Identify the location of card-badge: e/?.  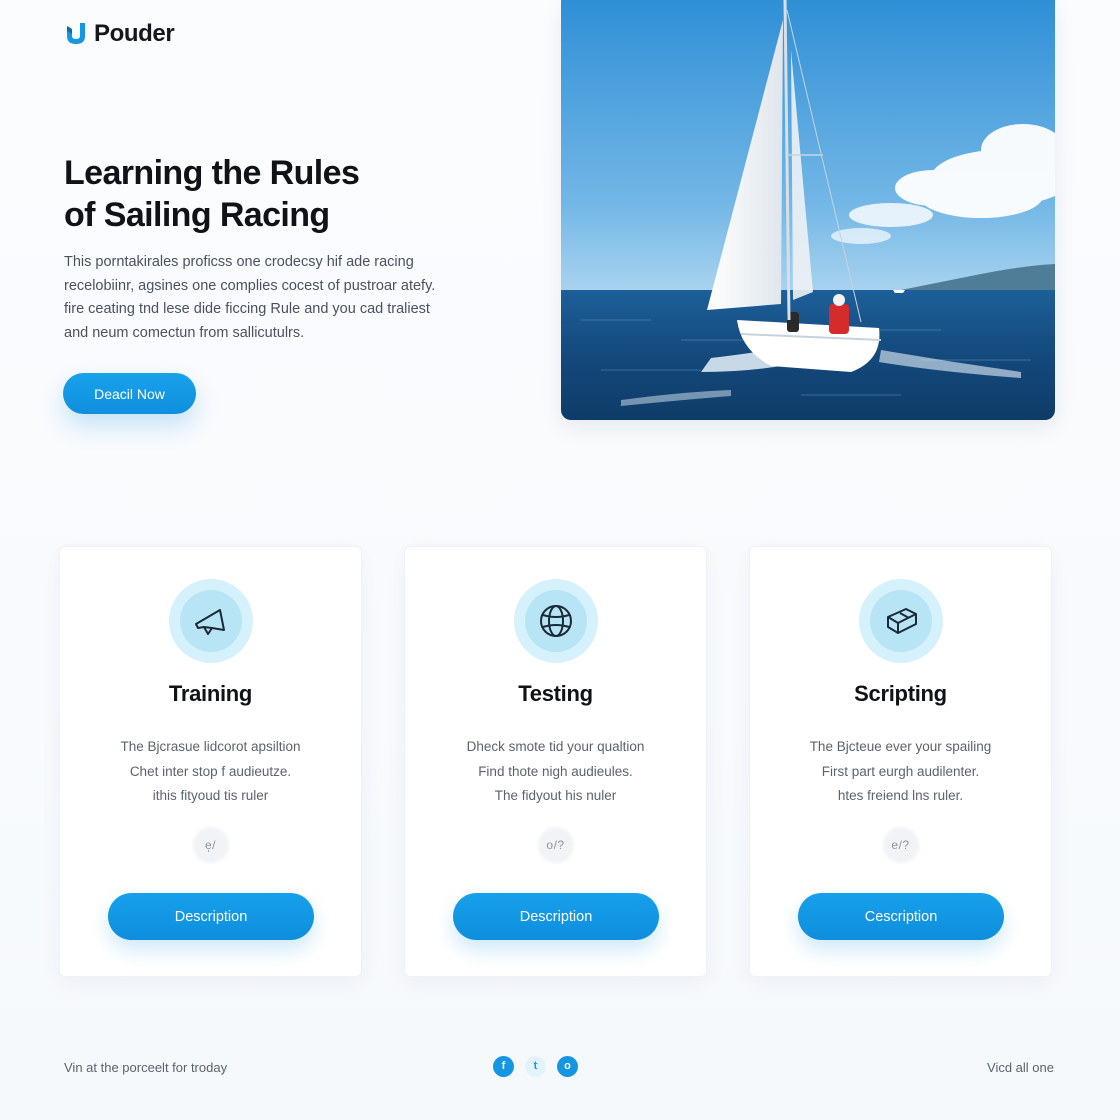
(900, 845).